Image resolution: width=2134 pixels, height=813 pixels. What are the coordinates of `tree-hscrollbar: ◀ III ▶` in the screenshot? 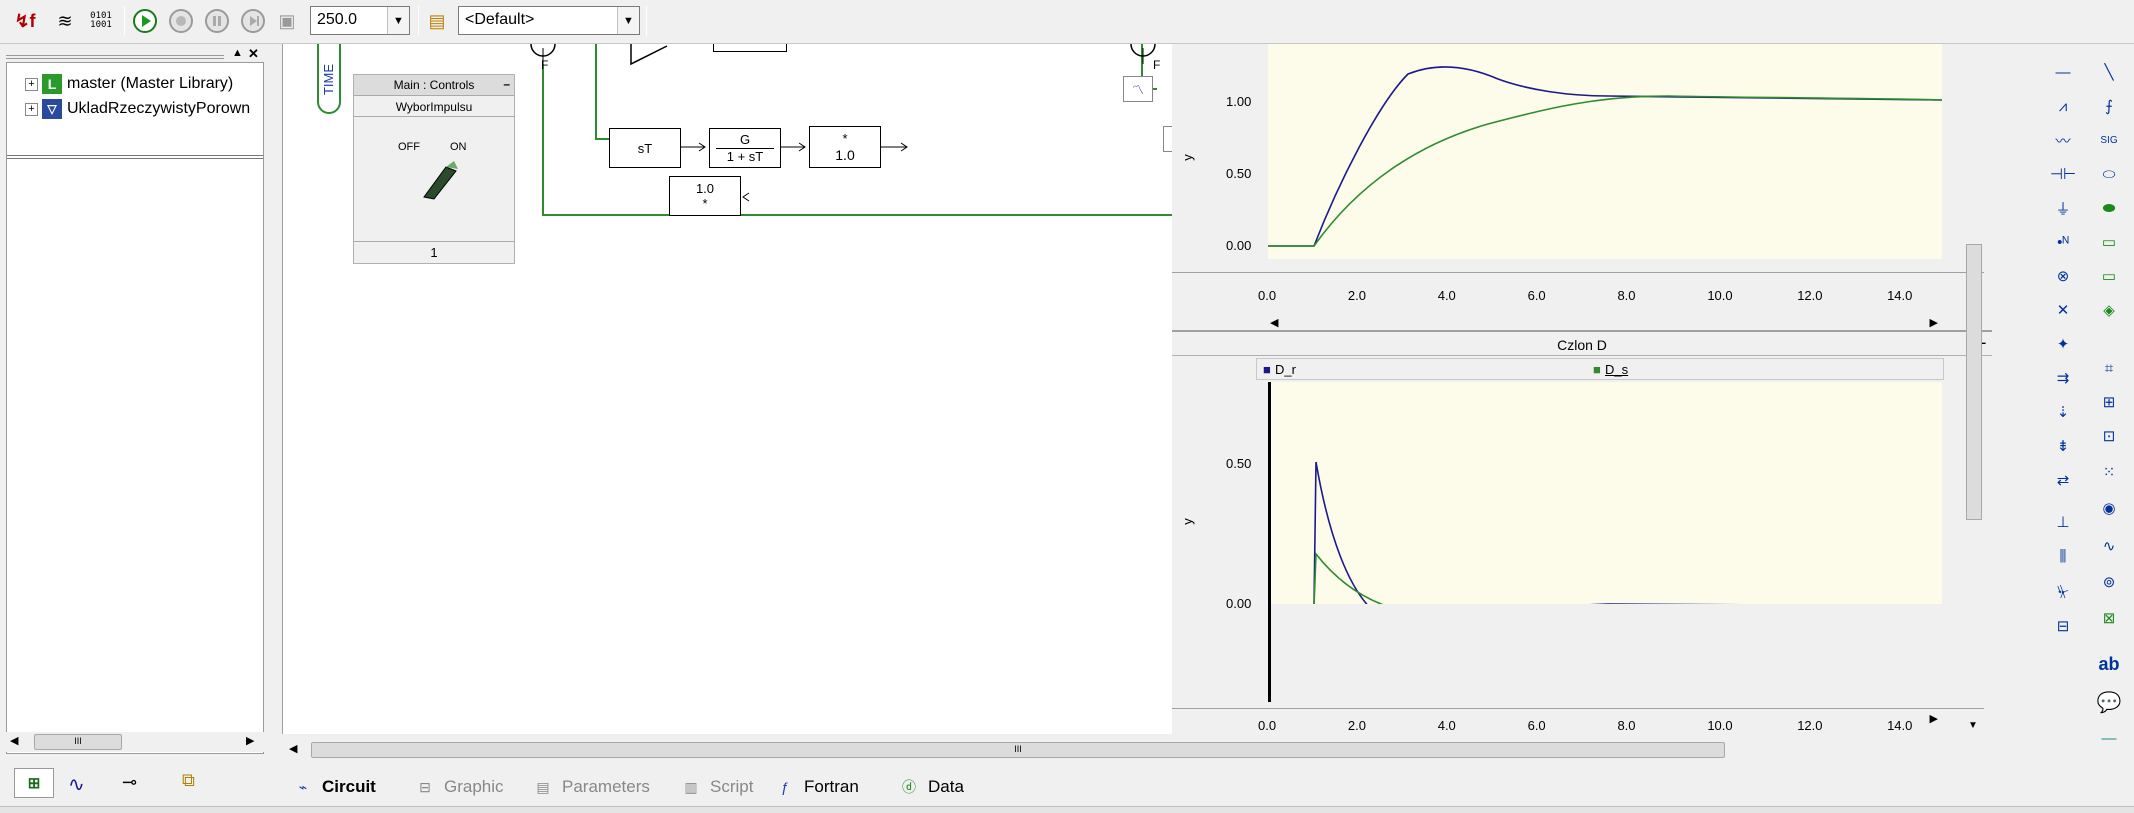 It's located at (135, 742).